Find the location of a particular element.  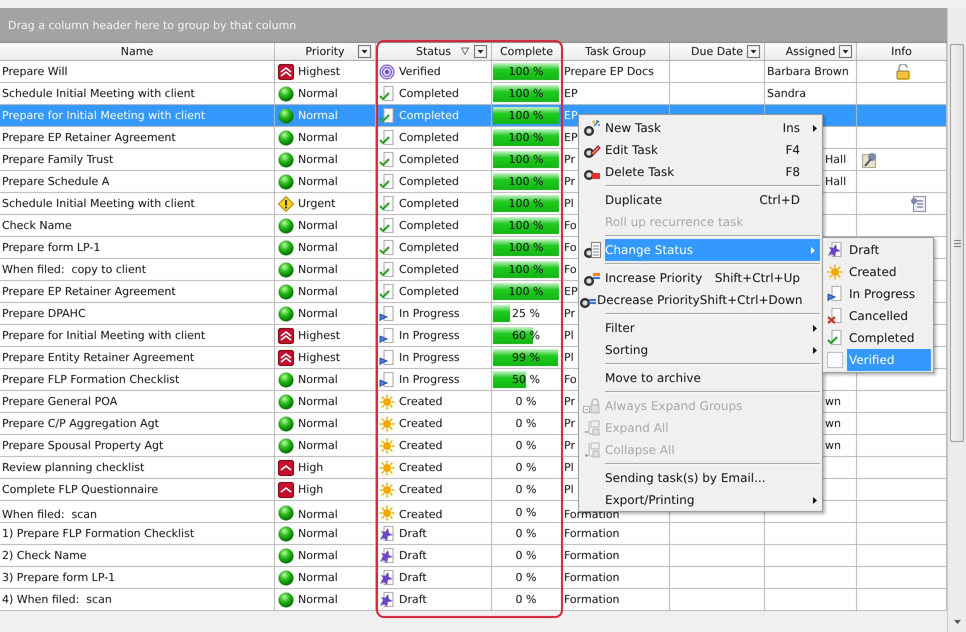

table-cell: Prepare EP Docs is located at coordinates (609, 71).